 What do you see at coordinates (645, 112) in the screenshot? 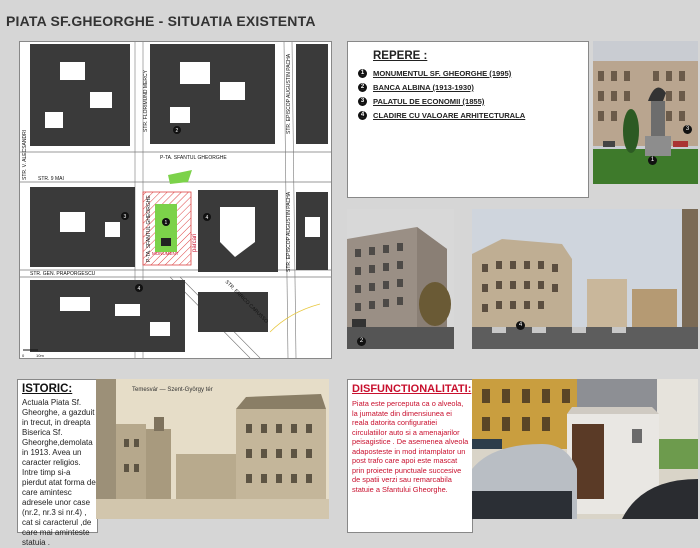
I see `photo-monument: 1 3` at bounding box center [645, 112].